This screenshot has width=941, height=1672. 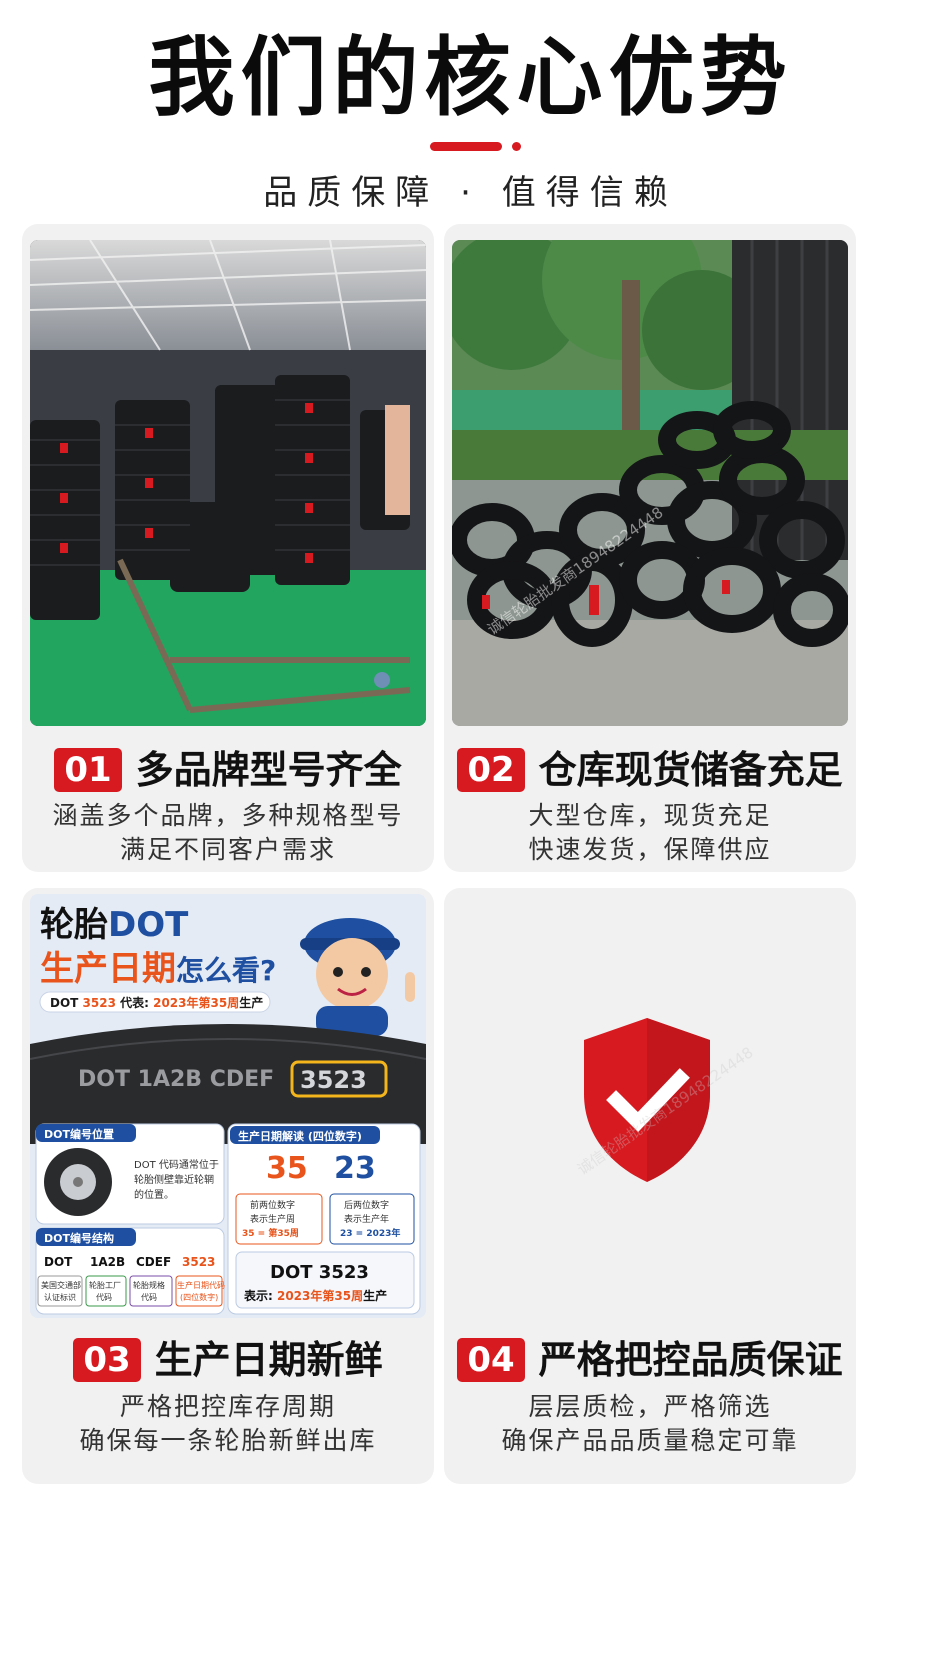 I want to click on feature-title: 生产日期新鲜, so click(x=268, y=1359).